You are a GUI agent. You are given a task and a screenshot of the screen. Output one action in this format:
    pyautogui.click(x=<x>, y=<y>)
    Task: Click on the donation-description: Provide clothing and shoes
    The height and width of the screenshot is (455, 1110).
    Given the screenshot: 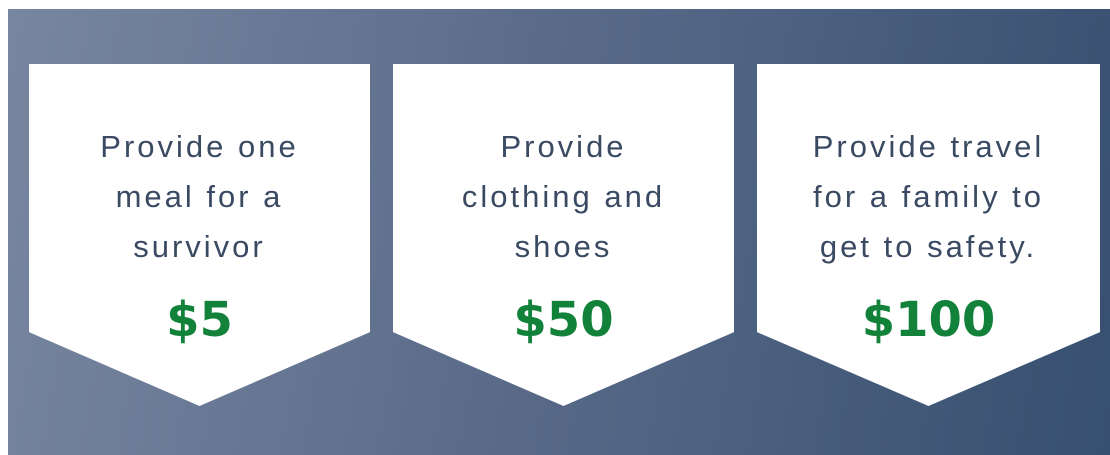 What is the action you would take?
    pyautogui.click(x=563, y=196)
    